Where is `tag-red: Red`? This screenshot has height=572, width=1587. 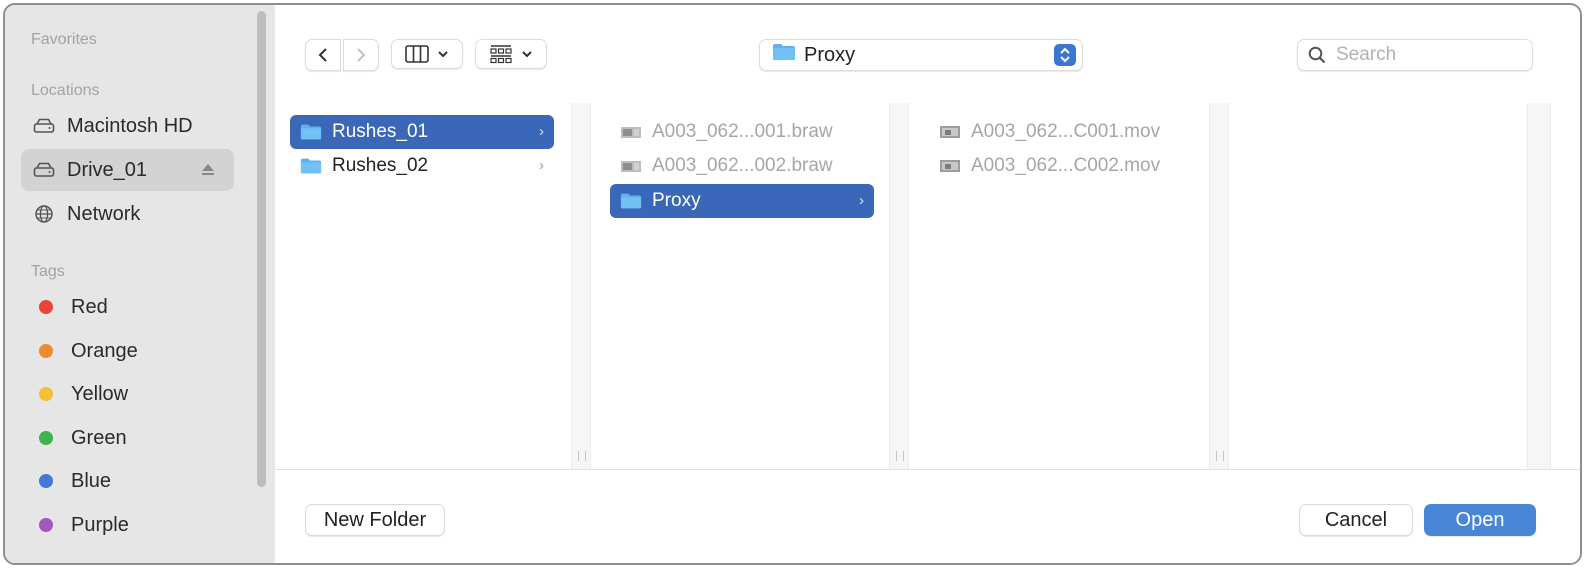 tag-red: Red is located at coordinates (127, 307).